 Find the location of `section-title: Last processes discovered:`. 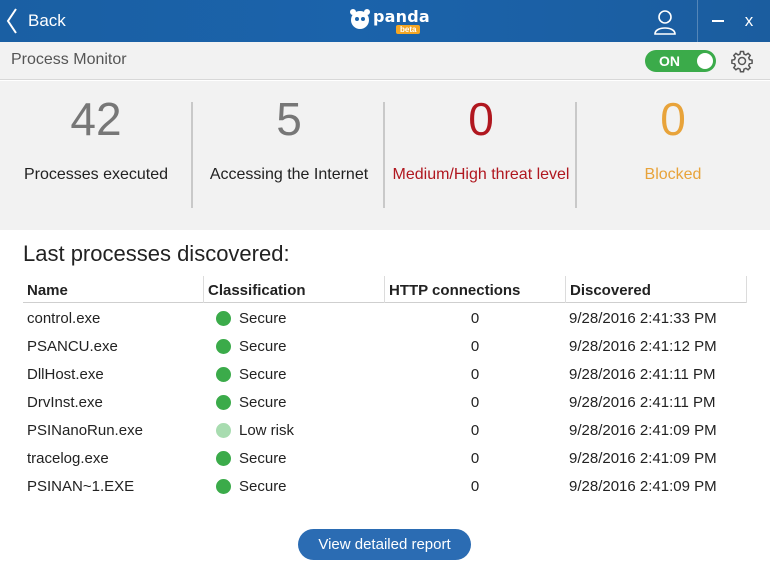

section-title: Last processes discovered: is located at coordinates (156, 253).